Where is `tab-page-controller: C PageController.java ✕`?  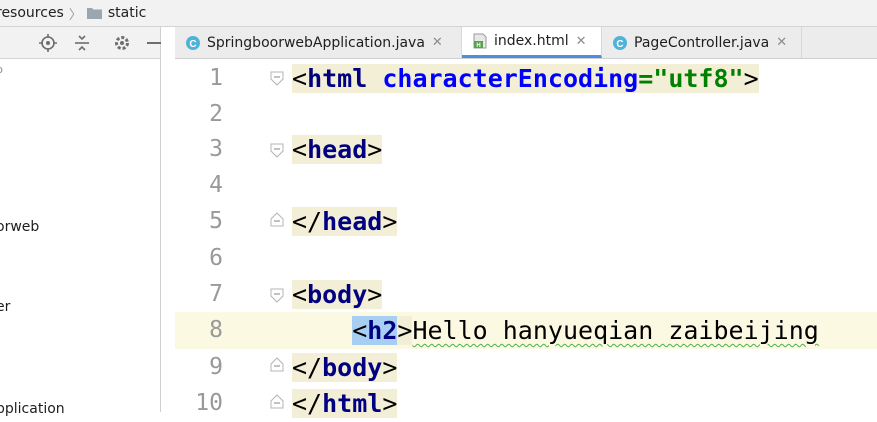
tab-page-controller: C PageController.java ✕ is located at coordinates (702, 42).